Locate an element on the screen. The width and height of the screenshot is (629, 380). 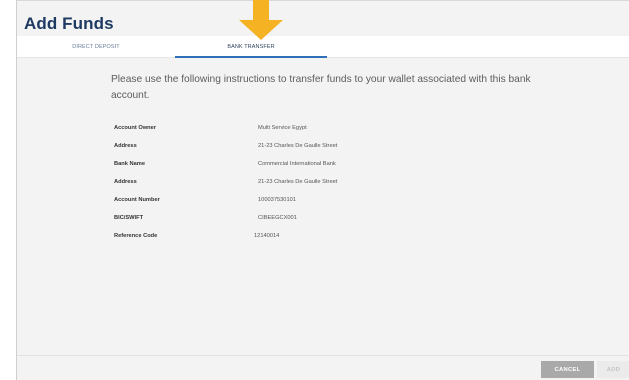
detail-row: Bank Name Commercial International Bank is located at coordinates (294, 166).